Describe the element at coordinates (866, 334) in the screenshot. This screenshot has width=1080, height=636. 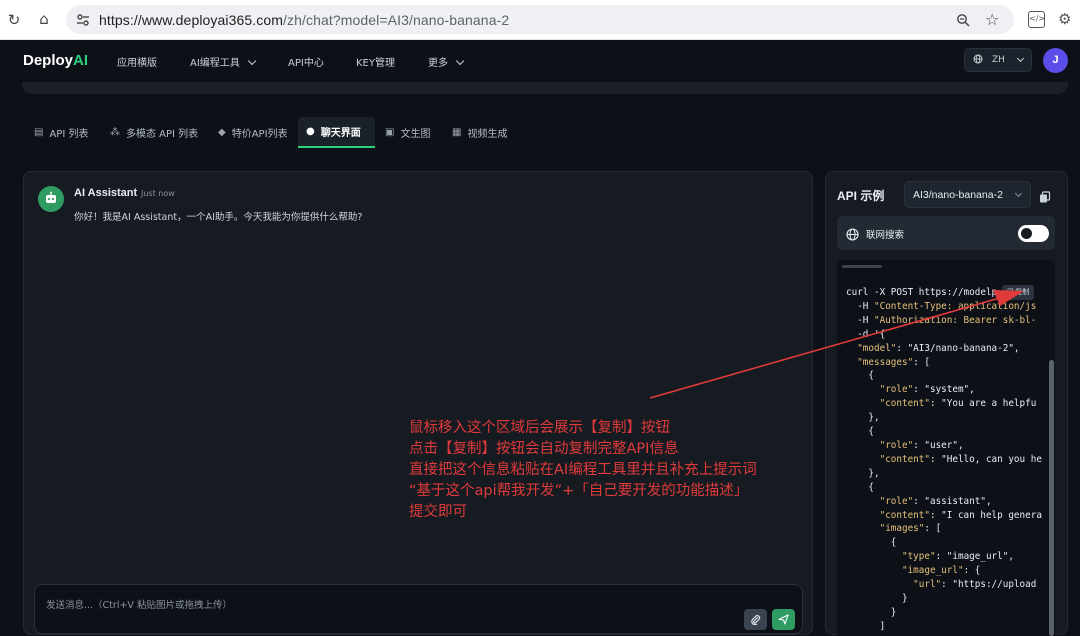
I see `code-line: -d '{` at that location.